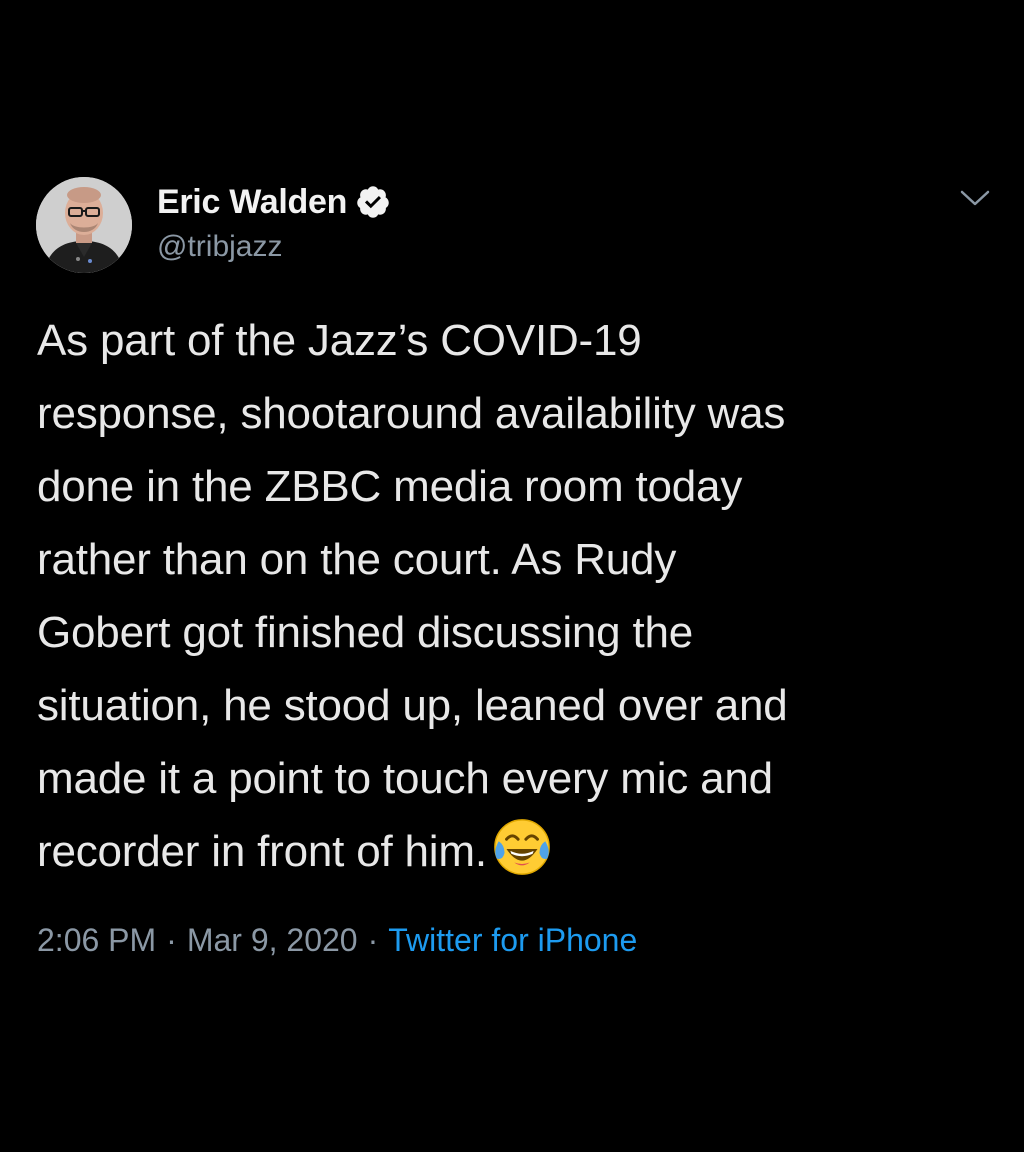 The width and height of the screenshot is (1024, 1152). Describe the element at coordinates (405, 778) in the screenshot. I see `tweet-text-line: made it a point to touch every mic and` at that location.